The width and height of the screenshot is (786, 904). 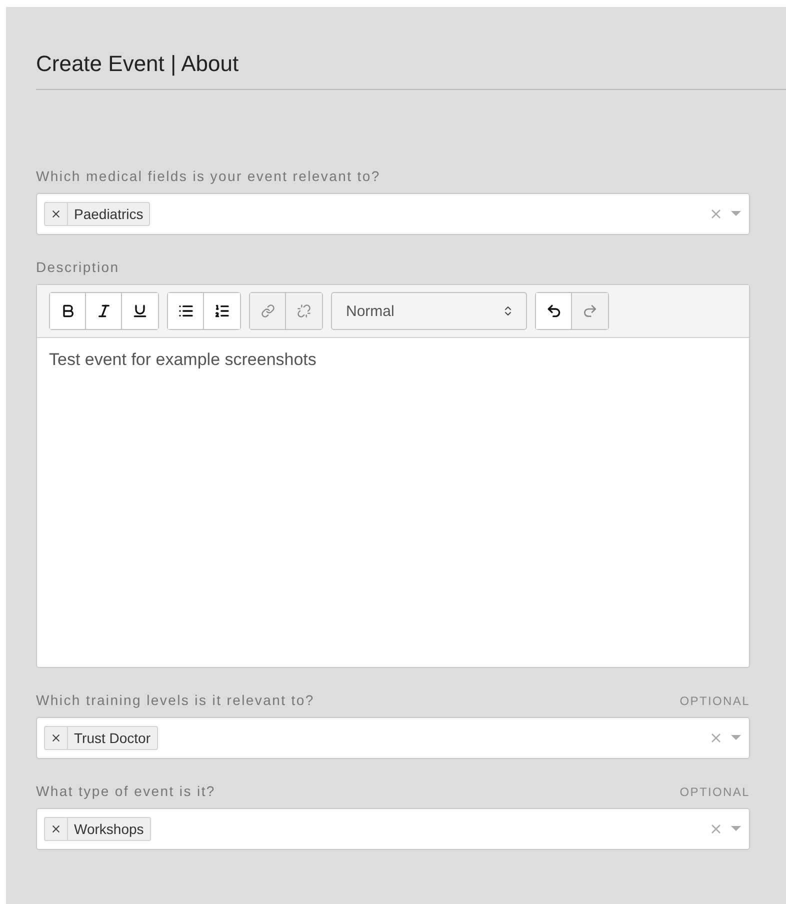 I want to click on page-title: Create Event | About, so click(x=411, y=48).